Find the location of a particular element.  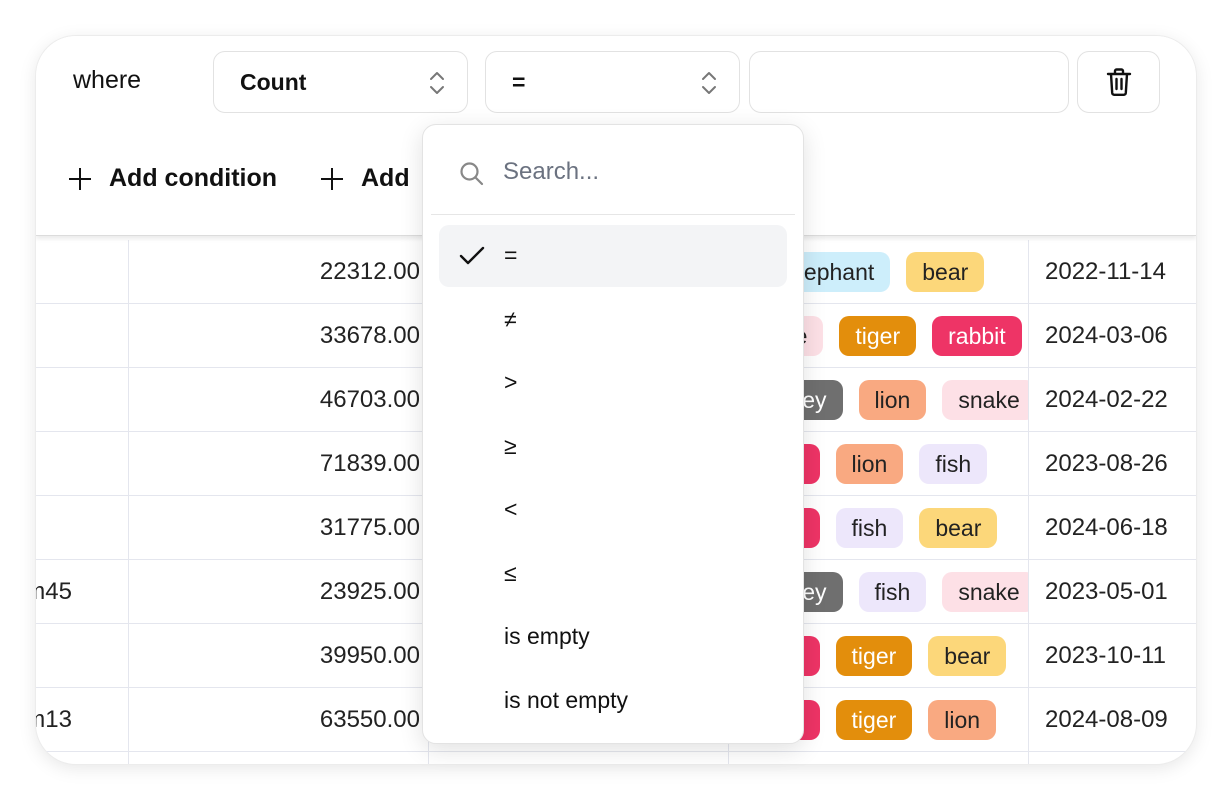

date-cell: 2023-10-11 is located at coordinates (1105, 655).